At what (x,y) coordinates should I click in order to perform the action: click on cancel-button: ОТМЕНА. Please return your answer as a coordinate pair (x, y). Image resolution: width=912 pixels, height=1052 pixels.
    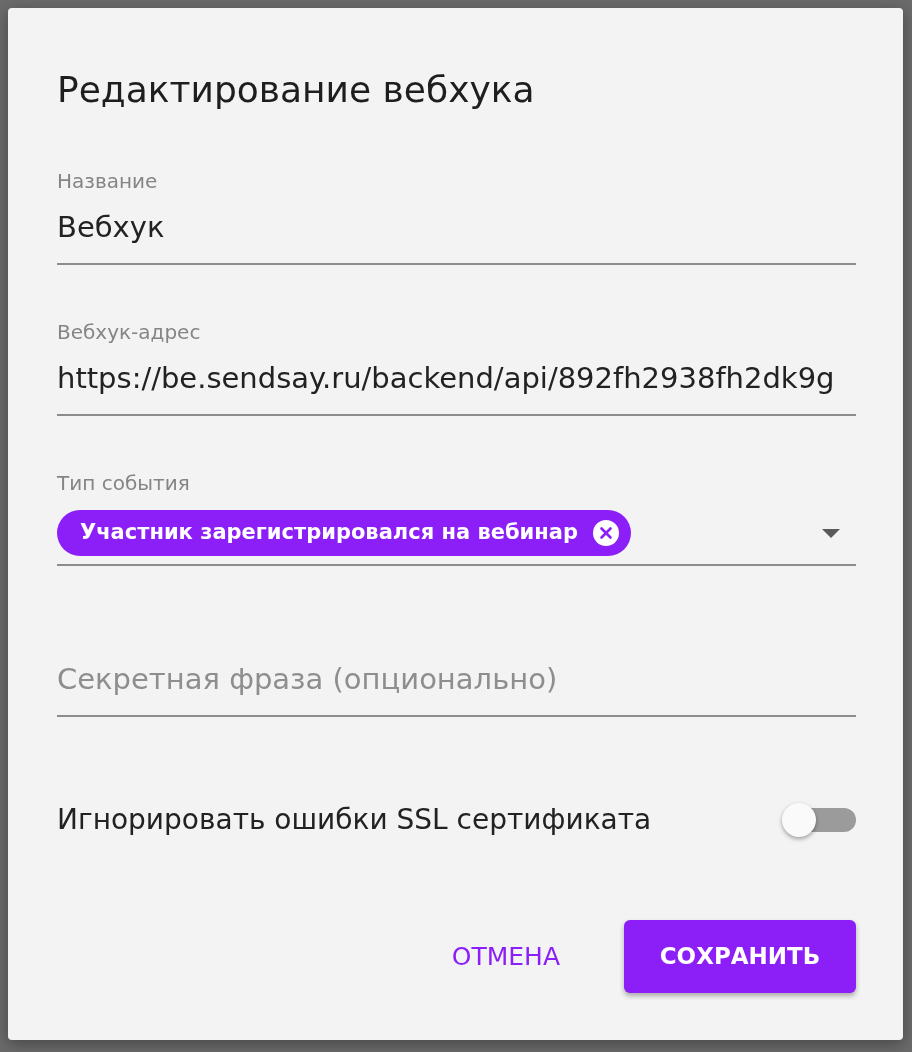
    Looking at the image, I should click on (505, 956).